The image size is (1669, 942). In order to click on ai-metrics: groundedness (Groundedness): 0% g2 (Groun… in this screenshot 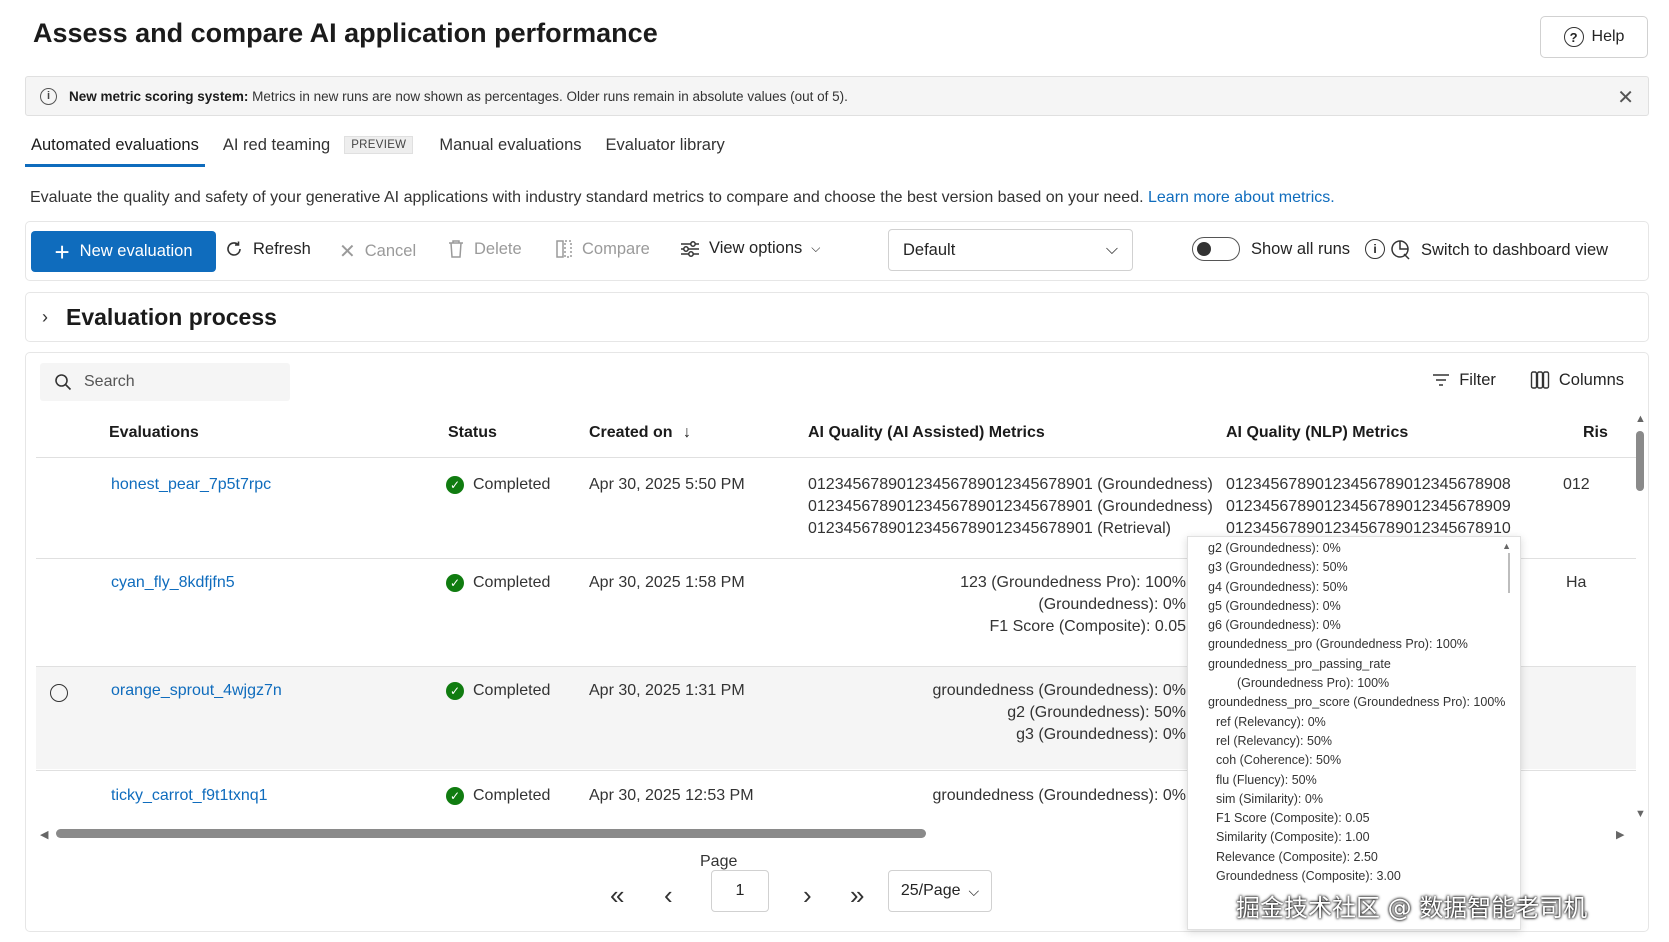, I will do `click(1059, 712)`.